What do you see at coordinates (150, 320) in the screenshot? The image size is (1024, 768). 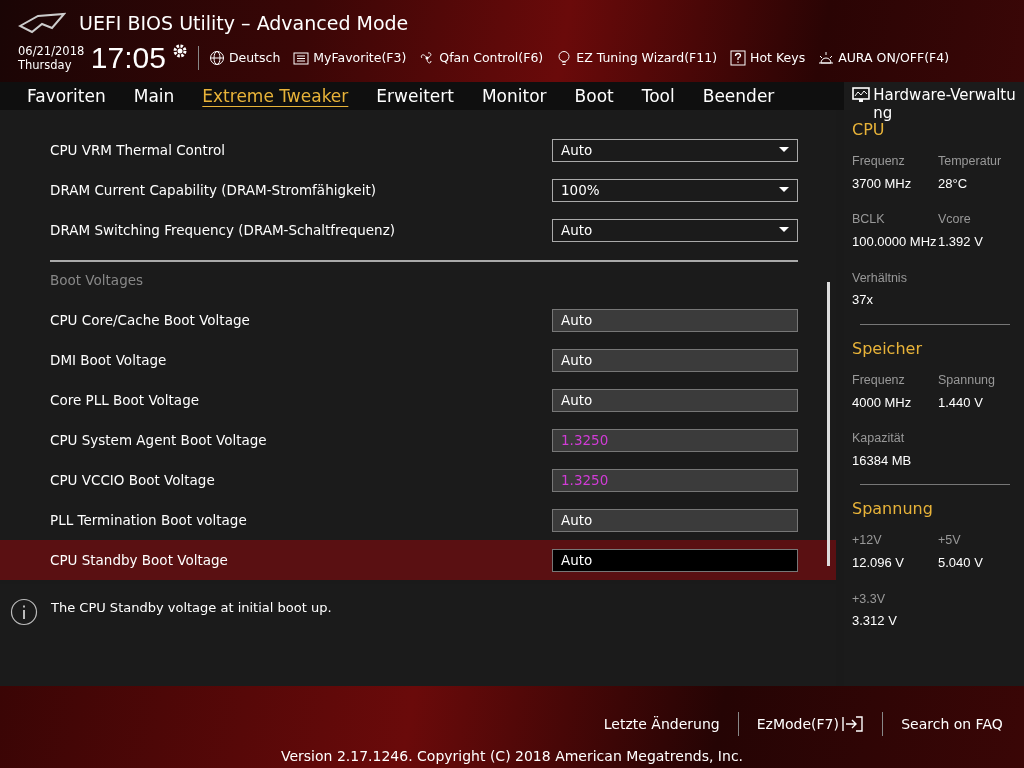 I see `setting-label: CPU Core/Cache Boot Voltage` at bounding box center [150, 320].